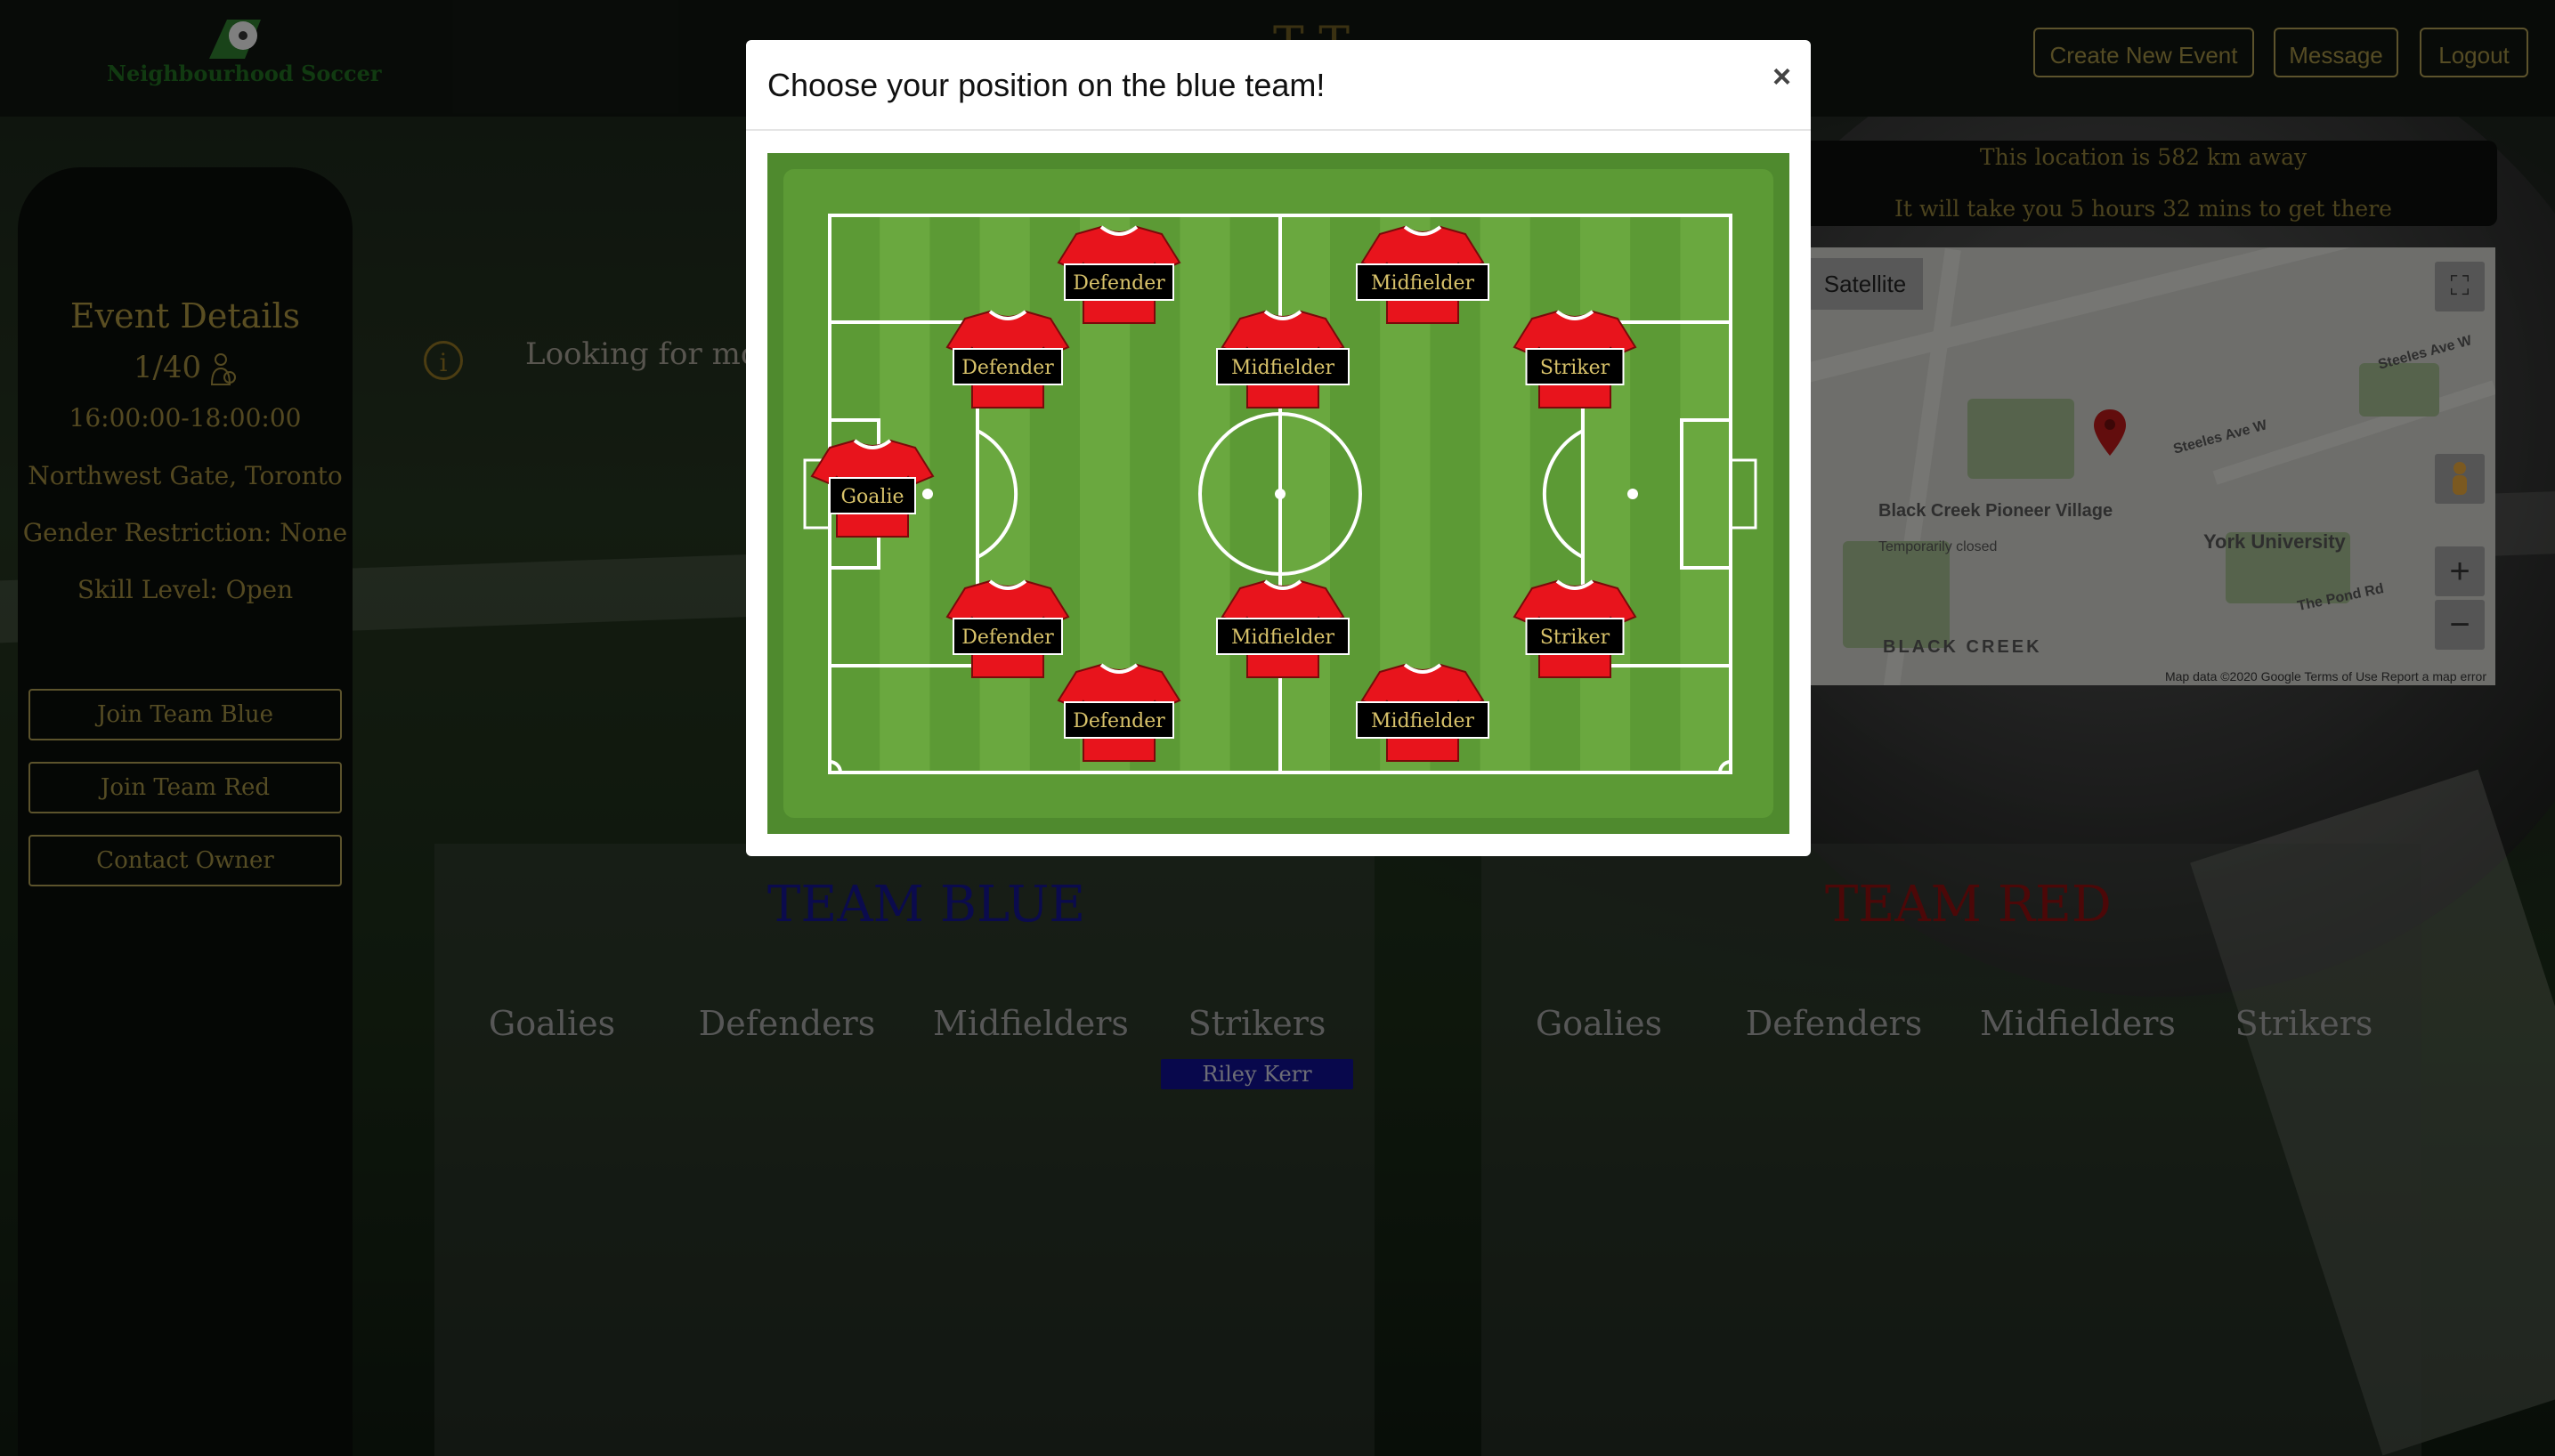  I want to click on position-label: Goalie, so click(872, 497).